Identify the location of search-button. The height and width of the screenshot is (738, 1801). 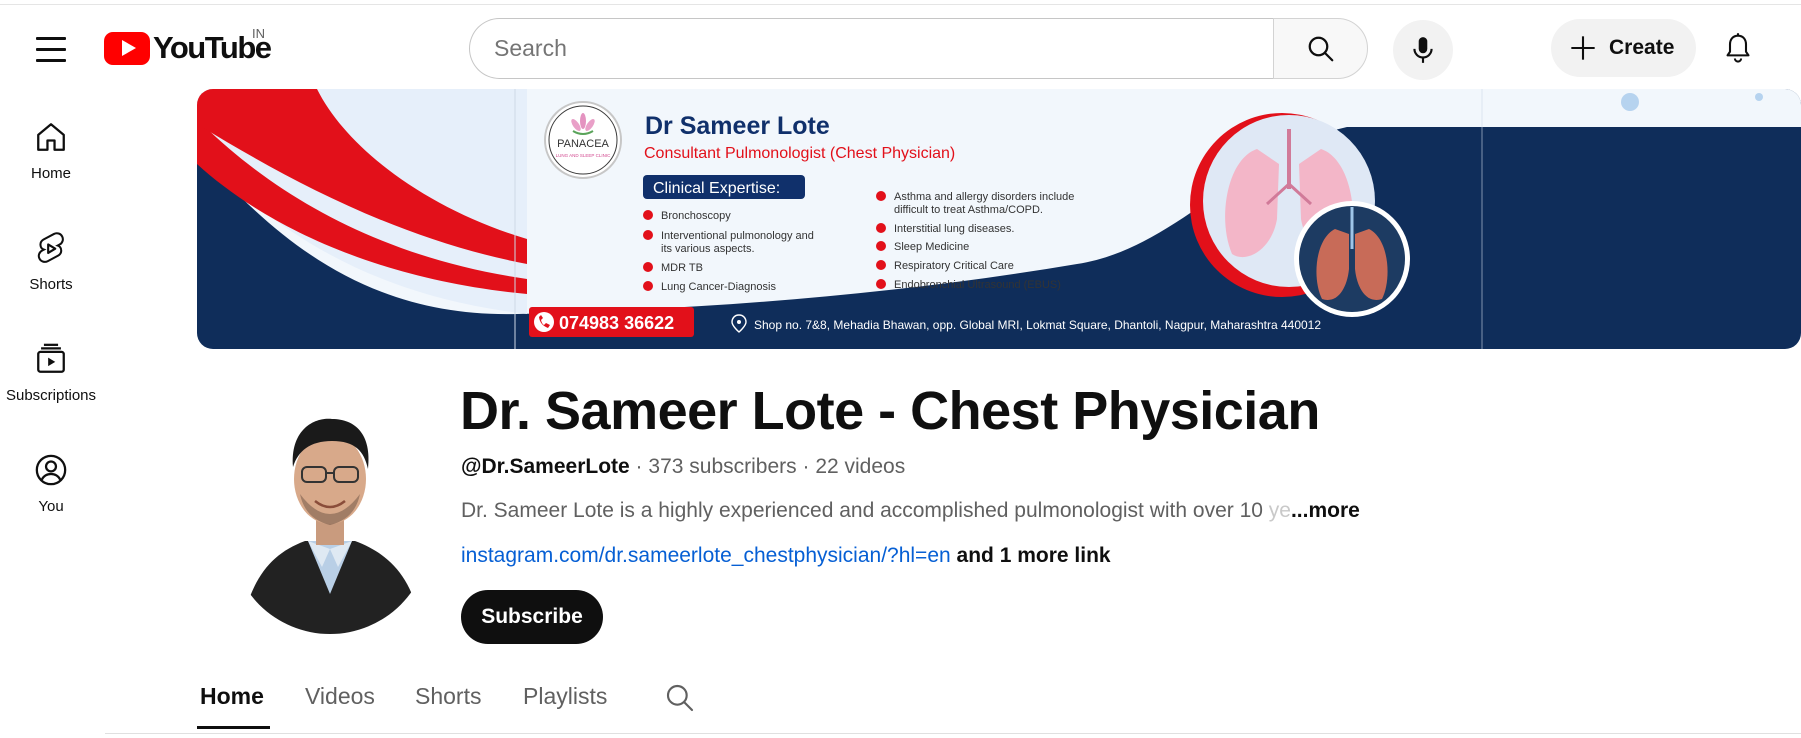
(1320, 48).